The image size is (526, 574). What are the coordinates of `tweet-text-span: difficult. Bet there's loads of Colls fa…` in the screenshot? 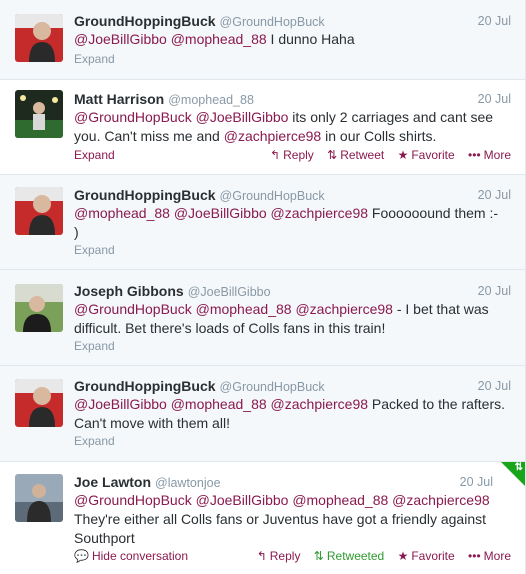 It's located at (230, 328).